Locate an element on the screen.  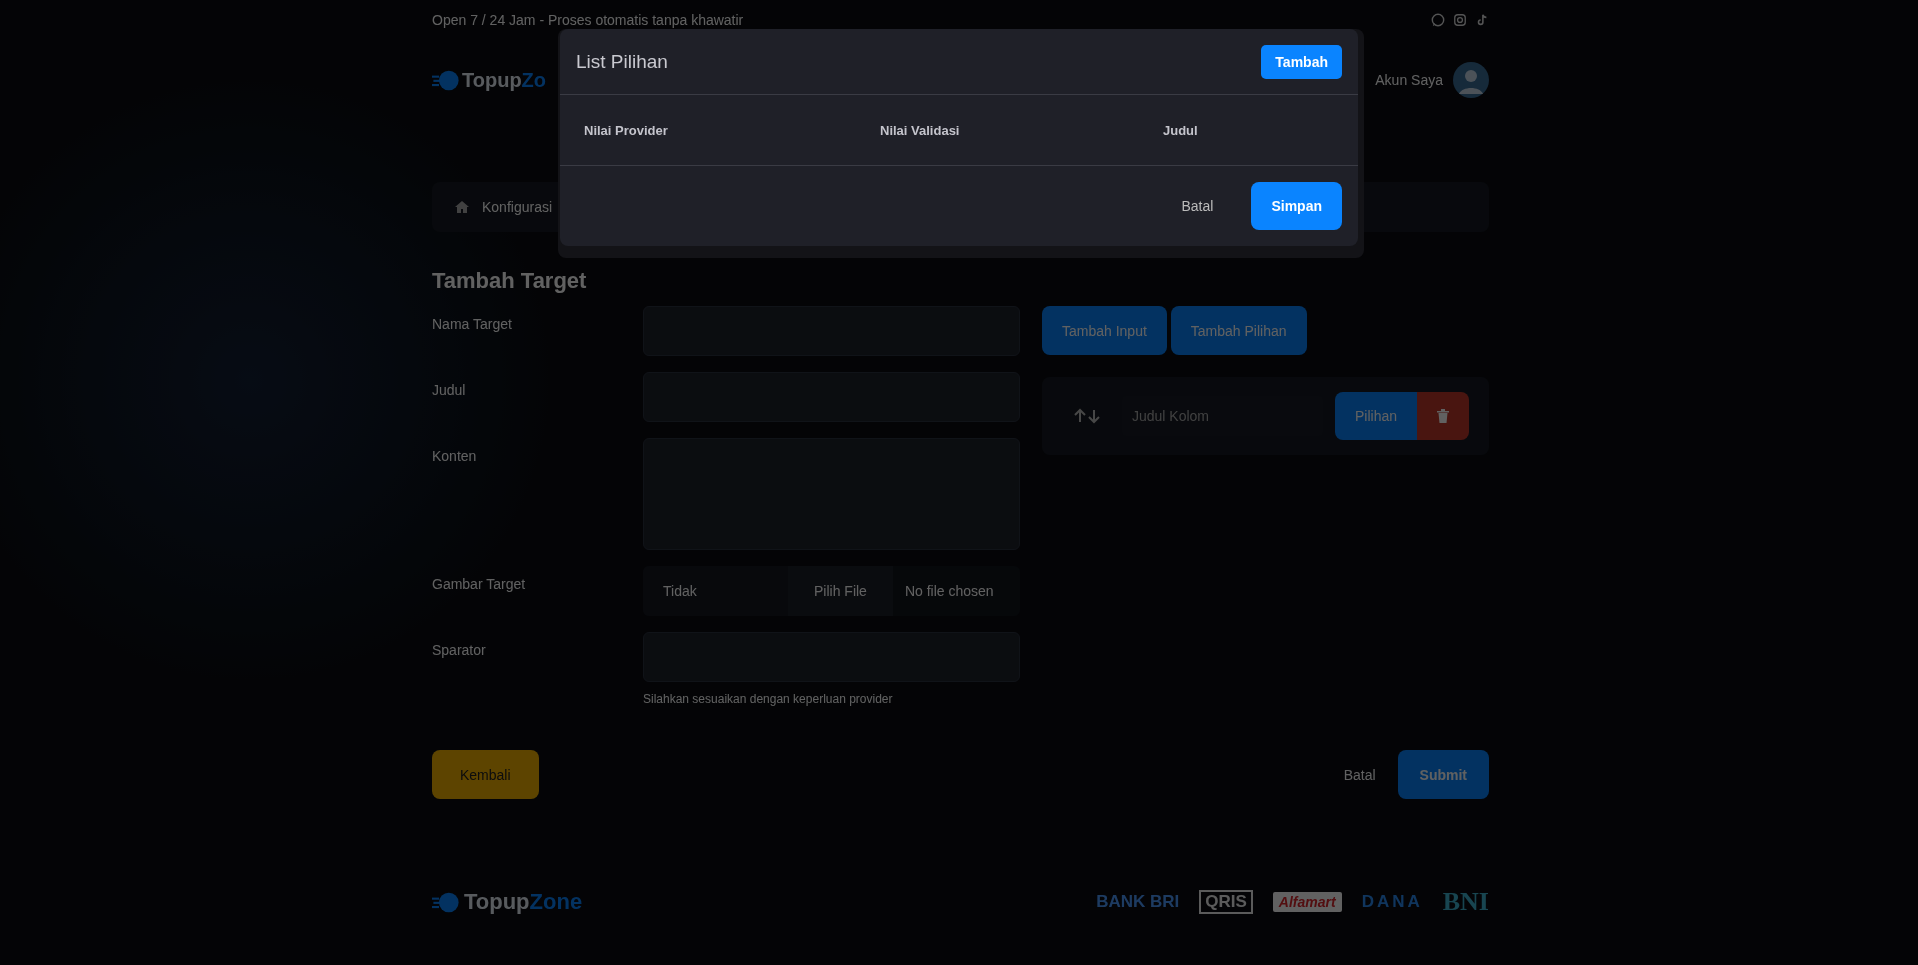
choose-file-button: Pilih File is located at coordinates (840, 591).